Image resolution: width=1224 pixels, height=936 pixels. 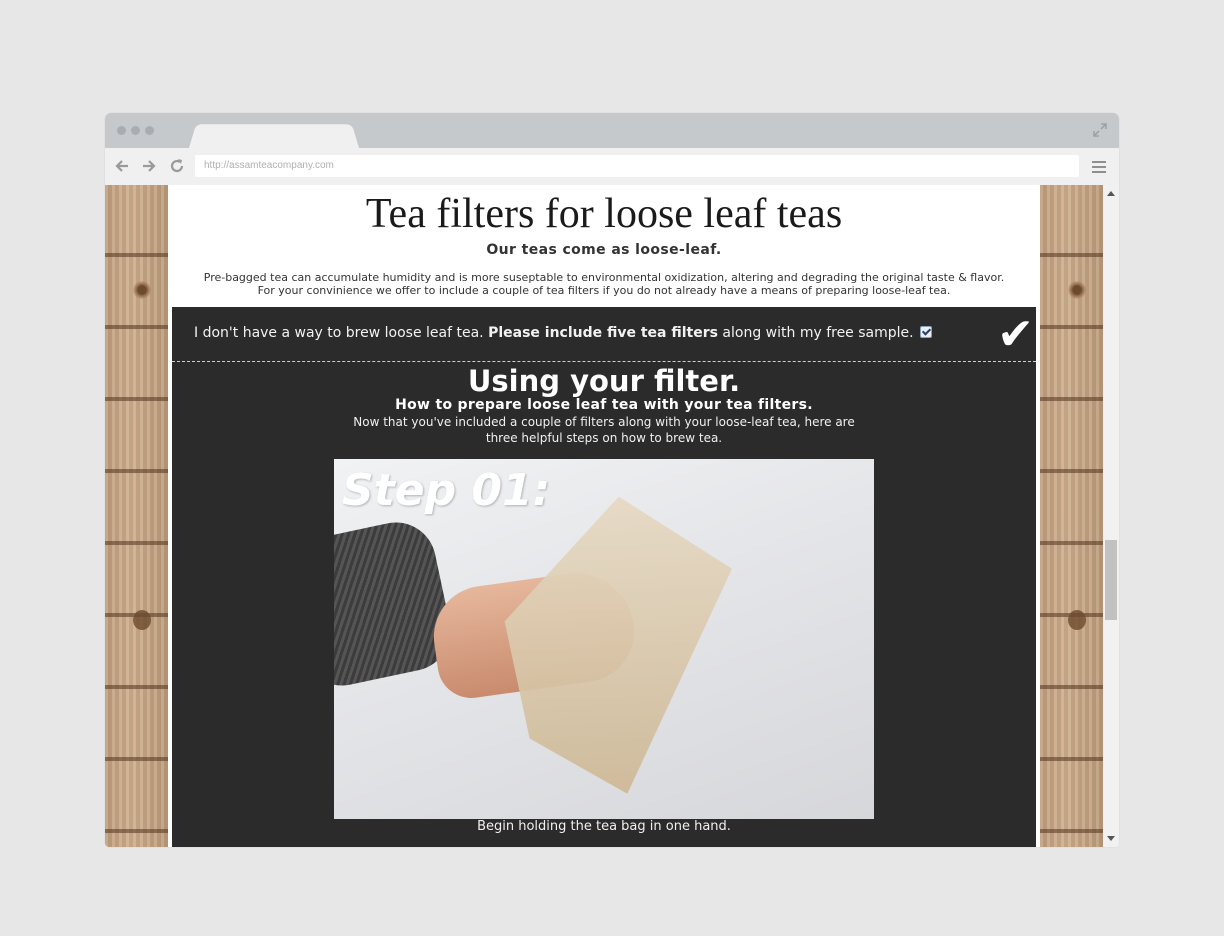 I want to click on address-bar: http://assamteacompany.com, so click(x=637, y=166).